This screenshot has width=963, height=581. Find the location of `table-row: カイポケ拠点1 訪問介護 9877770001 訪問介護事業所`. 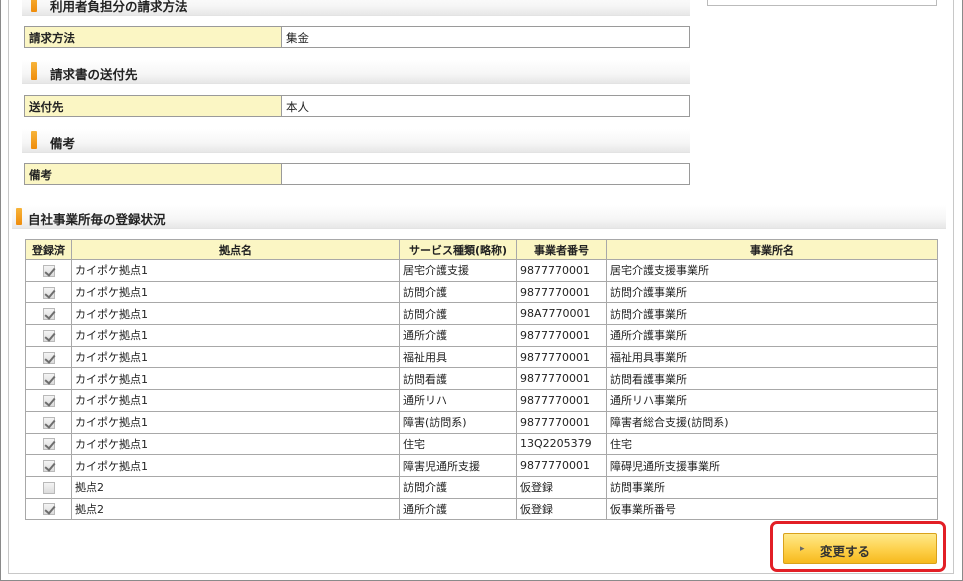

table-row: カイポケ拠点1 訪問介護 9877770001 訪問介護事業所 is located at coordinates (481, 292).